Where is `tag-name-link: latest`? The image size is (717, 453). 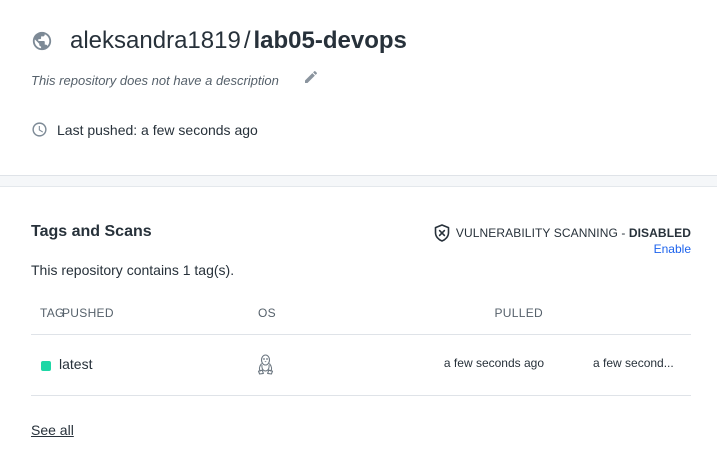 tag-name-link: latest is located at coordinates (75, 364).